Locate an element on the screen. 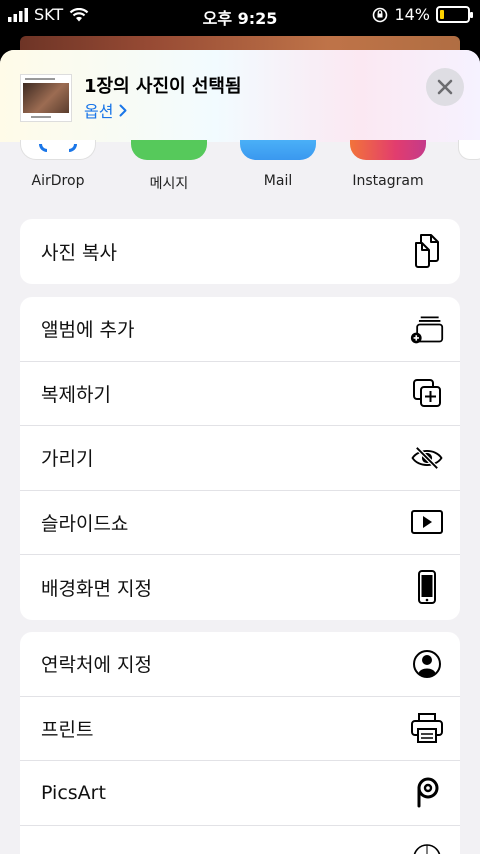 This screenshot has height=854, width=480. chevron-right-icon is located at coordinates (123, 110).